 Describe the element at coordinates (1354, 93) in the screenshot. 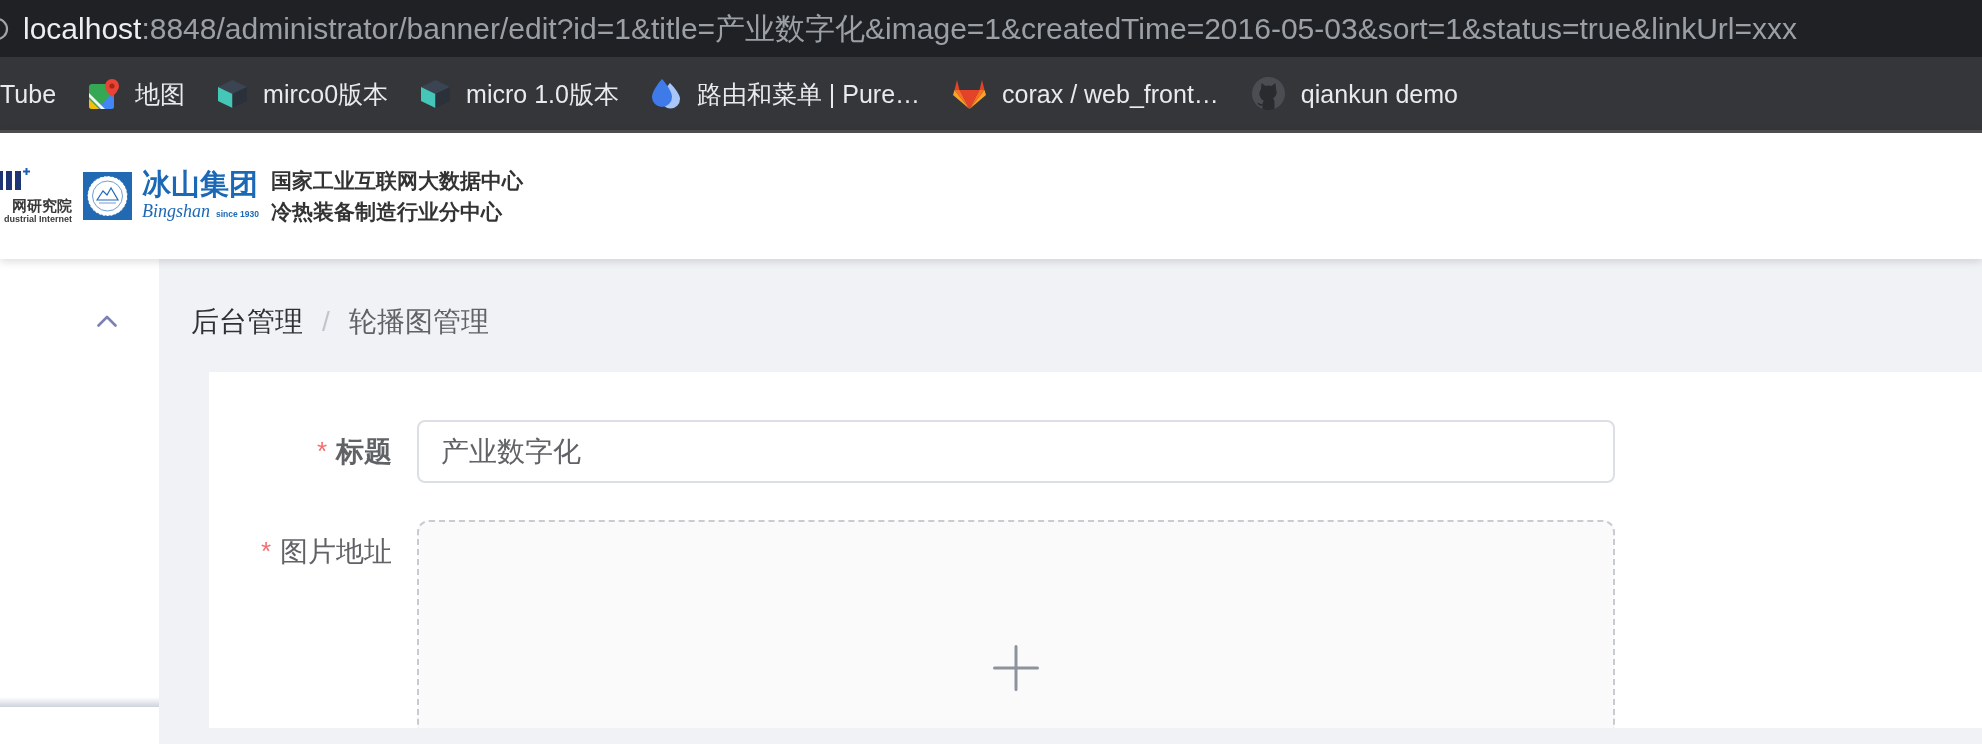

I see `bookmark-link: qiankun demo` at that location.